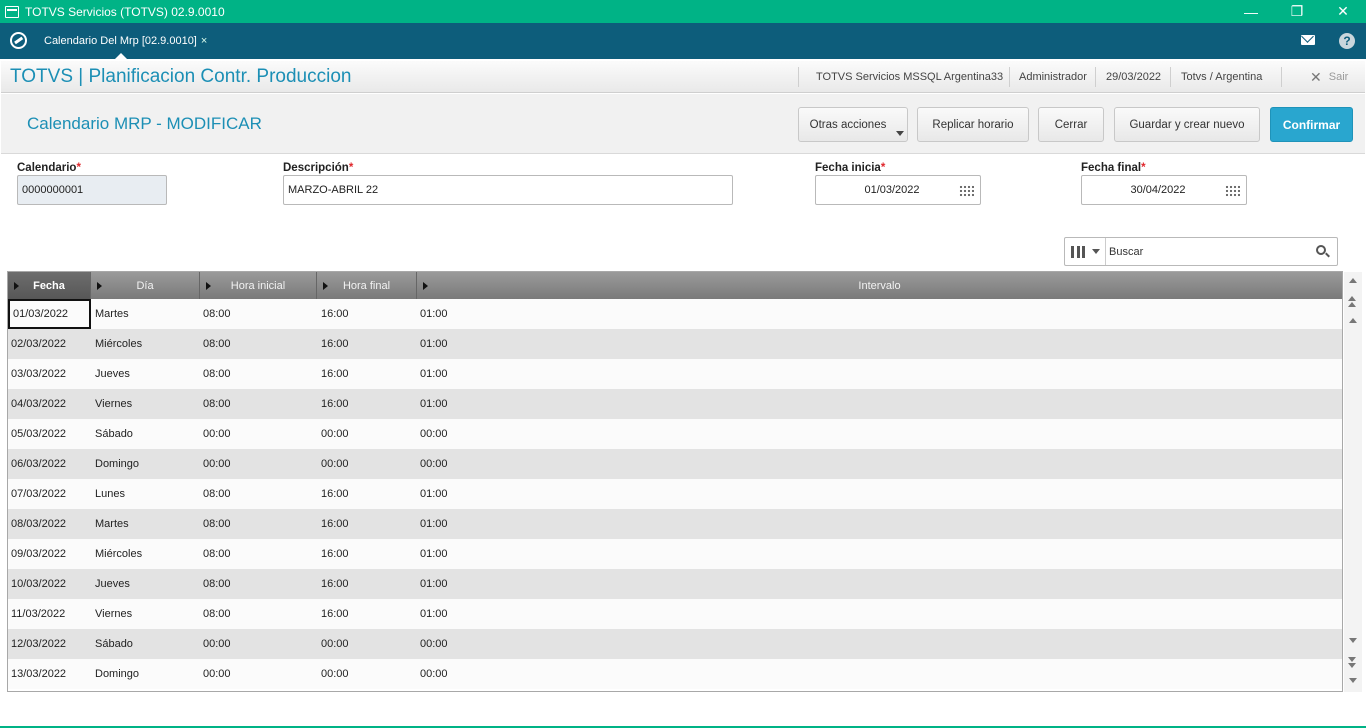 The width and height of the screenshot is (1366, 728). I want to click on table-row: 05/03/2022 Sábado 00:00 00:00 00:00, so click(675, 434).